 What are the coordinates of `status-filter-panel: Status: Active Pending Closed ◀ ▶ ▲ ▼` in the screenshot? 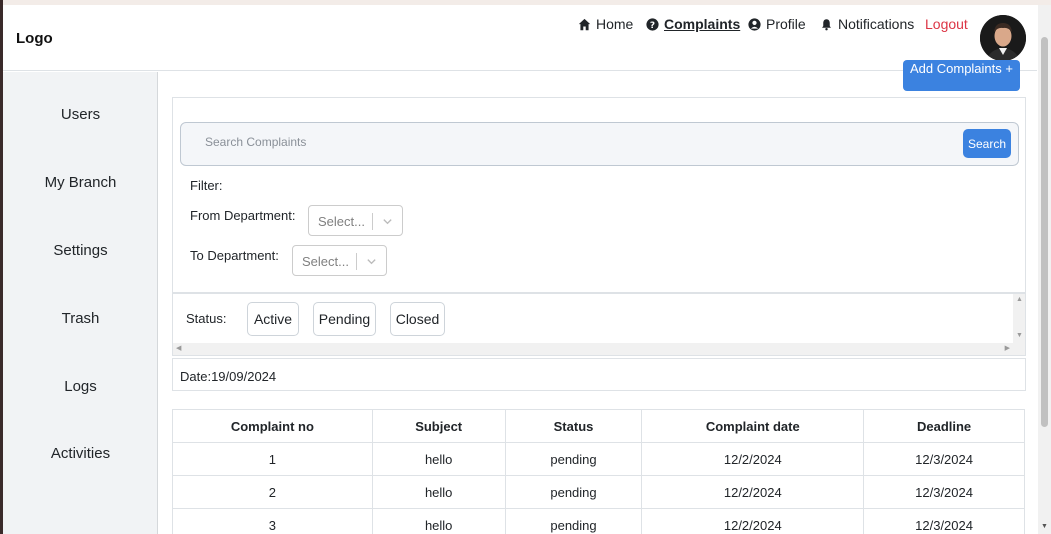 It's located at (599, 324).